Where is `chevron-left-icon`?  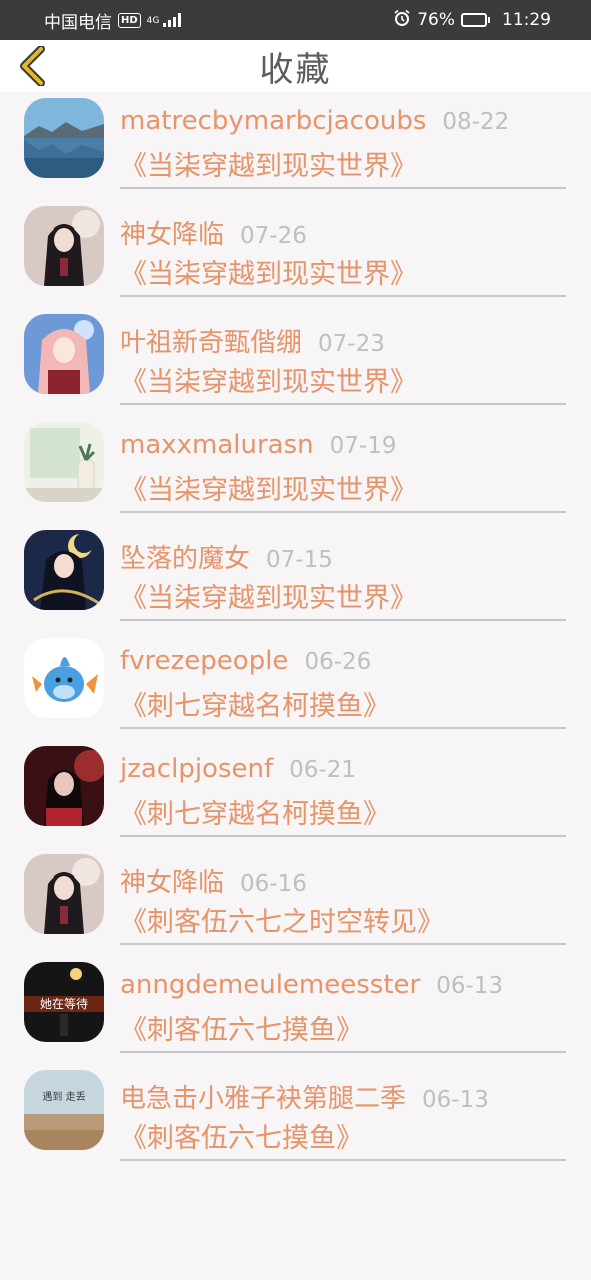
chevron-left-icon is located at coordinates (32, 66).